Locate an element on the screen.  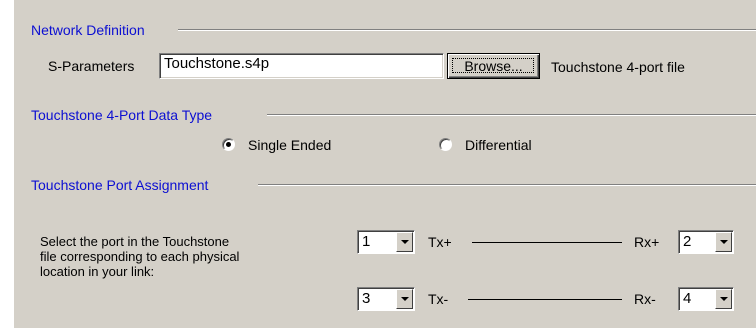
network-definition-separator is located at coordinates (467, 30).